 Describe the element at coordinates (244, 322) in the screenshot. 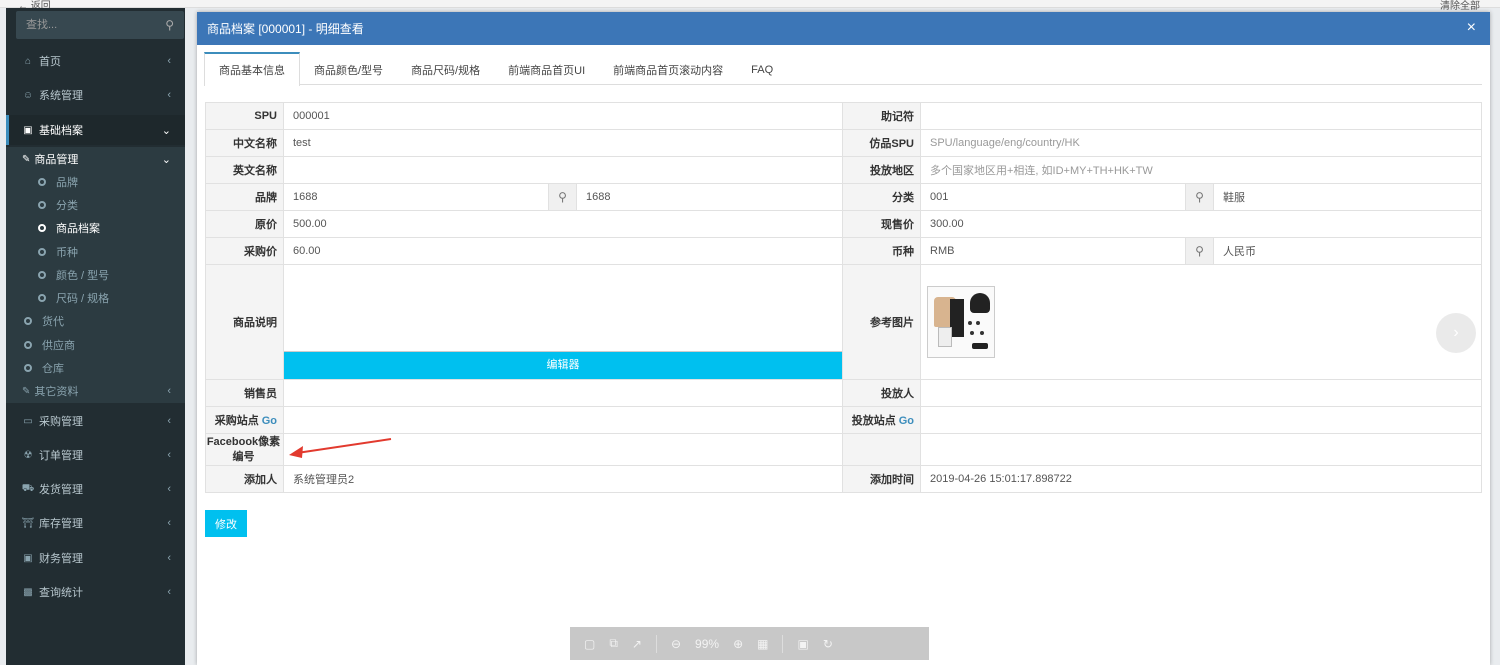

I see `field-label: 商品说明` at that location.